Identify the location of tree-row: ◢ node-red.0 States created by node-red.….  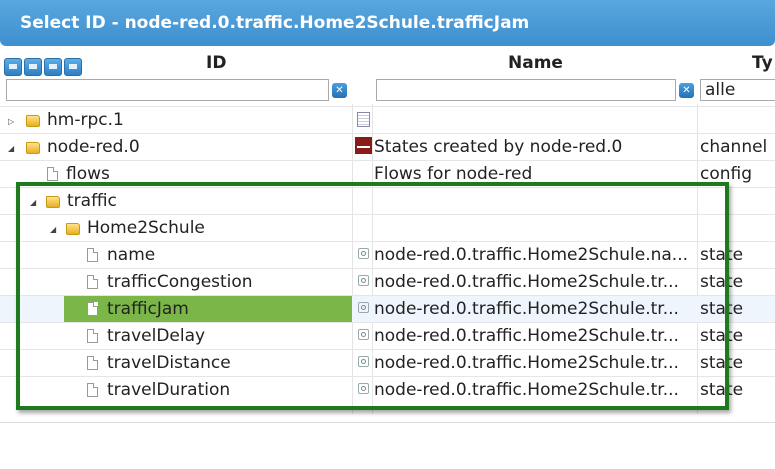
(387, 147).